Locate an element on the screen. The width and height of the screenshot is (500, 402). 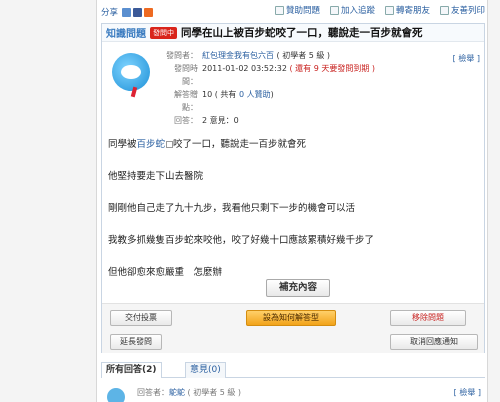
best-answer-button: 設為知何解答型 is located at coordinates (291, 318).